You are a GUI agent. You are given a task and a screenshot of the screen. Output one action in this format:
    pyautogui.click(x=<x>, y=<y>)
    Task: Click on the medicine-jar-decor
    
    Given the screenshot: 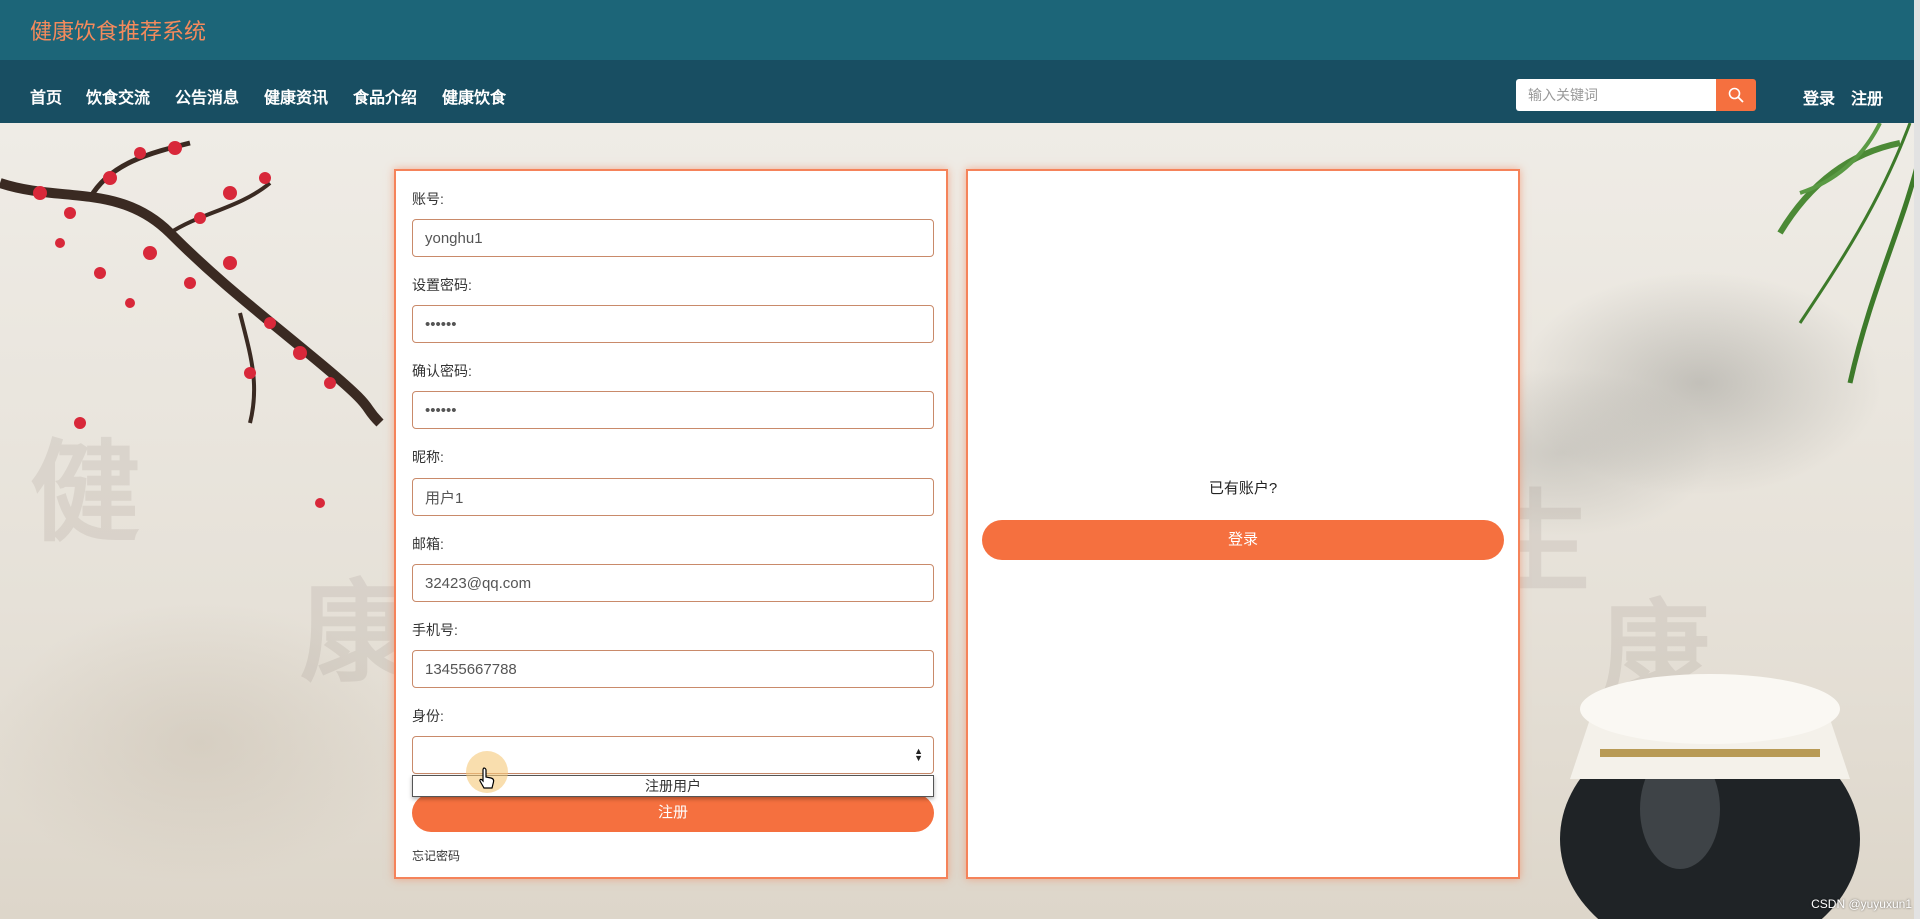 What is the action you would take?
    pyautogui.click(x=1710, y=796)
    